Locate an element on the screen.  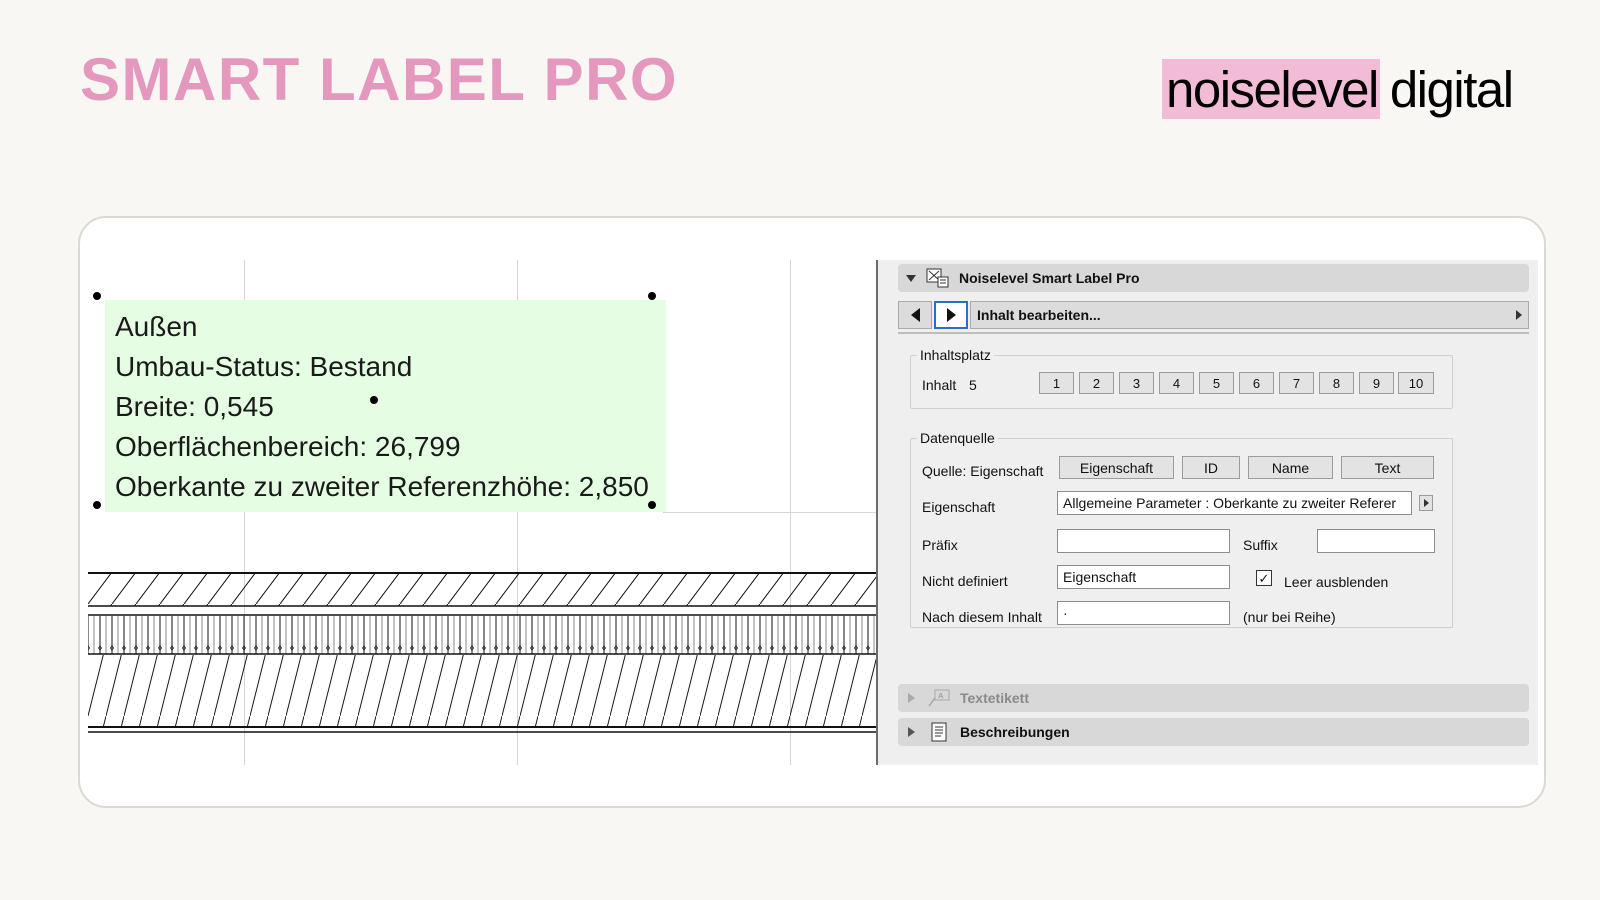
nach-inhalt-label: Nach diesem Inhalt is located at coordinates (982, 617).